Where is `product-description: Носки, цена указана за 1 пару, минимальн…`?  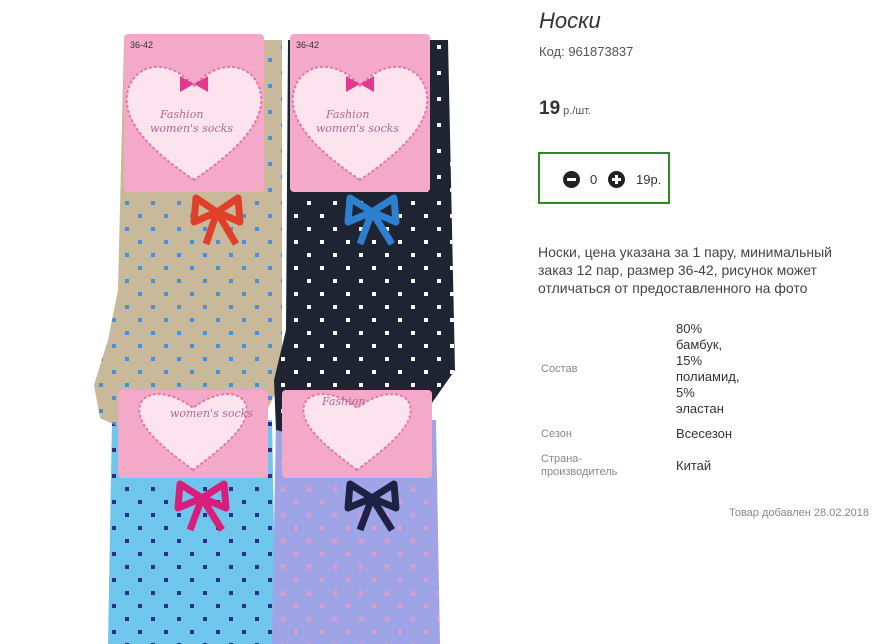
product-description: Носки, цена указана за 1 пару, минимальн… is located at coordinates (685, 270).